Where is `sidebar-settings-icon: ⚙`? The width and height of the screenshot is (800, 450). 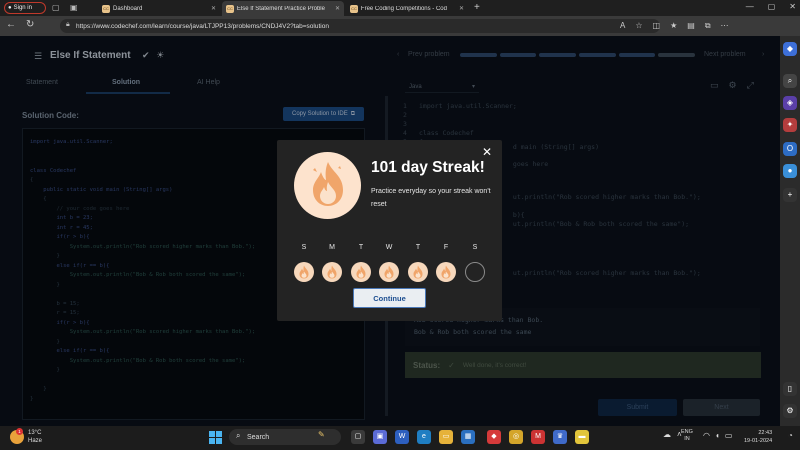 sidebar-settings-icon: ⚙ is located at coordinates (790, 411).